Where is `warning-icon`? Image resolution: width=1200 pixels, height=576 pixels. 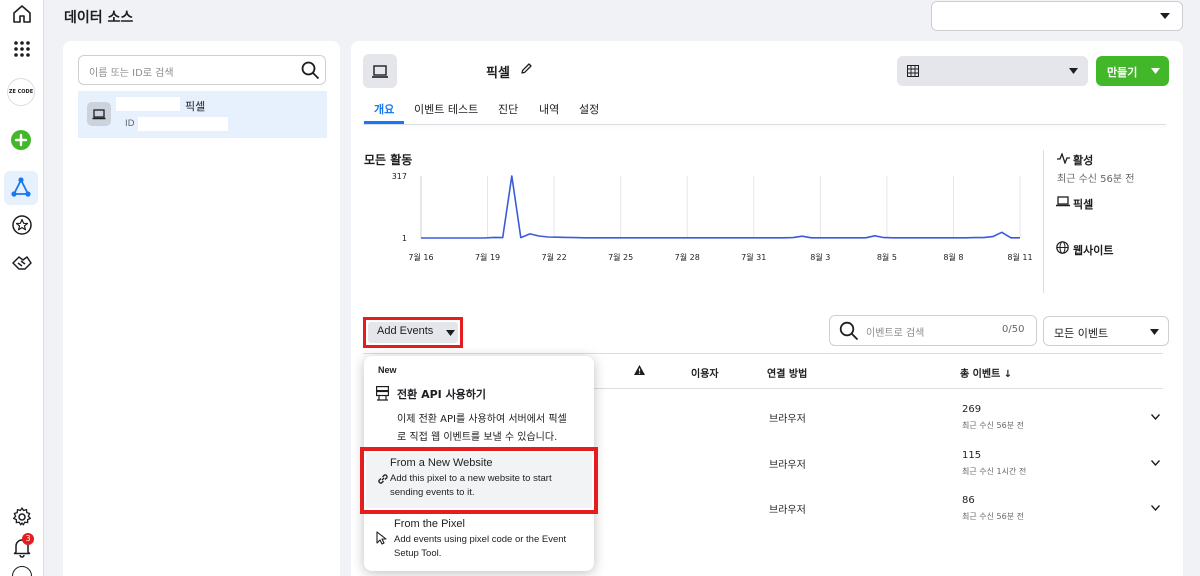
warning-icon is located at coordinates (639, 370).